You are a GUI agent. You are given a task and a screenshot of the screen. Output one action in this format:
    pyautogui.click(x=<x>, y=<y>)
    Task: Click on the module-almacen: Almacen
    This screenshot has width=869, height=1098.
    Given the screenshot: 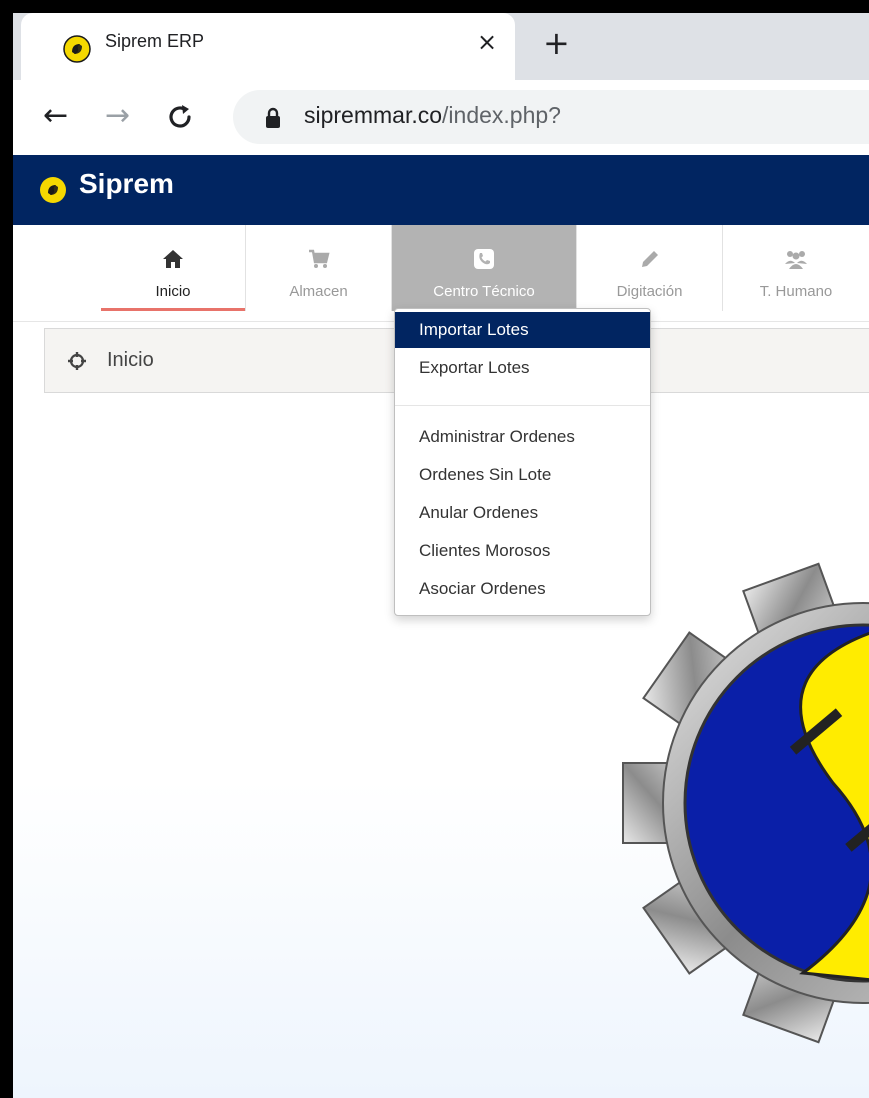 What is the action you would take?
    pyautogui.click(x=319, y=268)
    